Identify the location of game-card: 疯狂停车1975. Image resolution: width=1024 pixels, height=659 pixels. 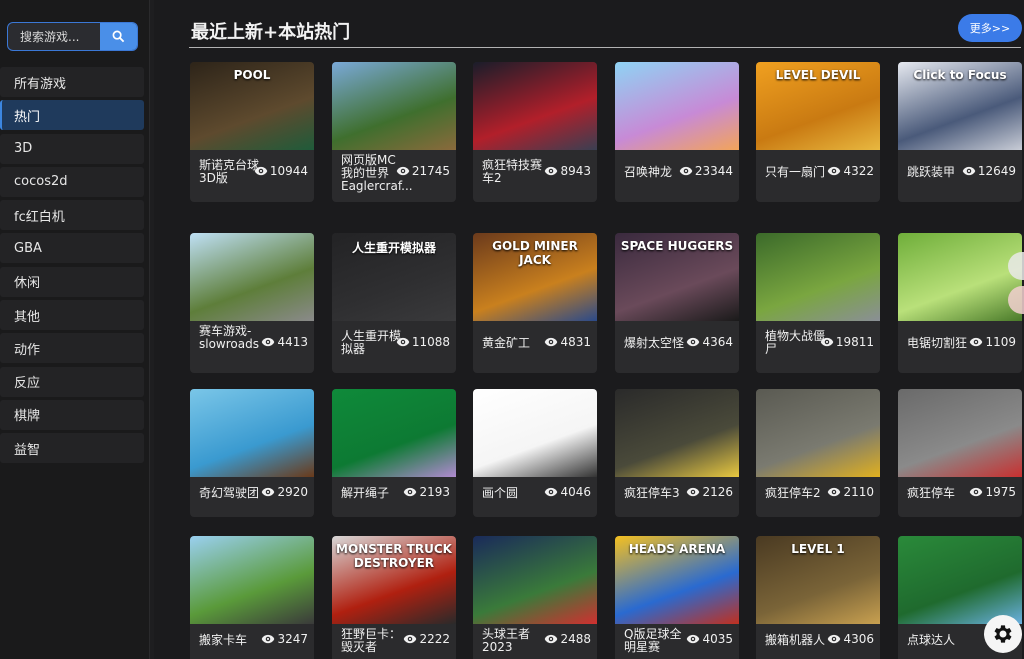
(960, 453).